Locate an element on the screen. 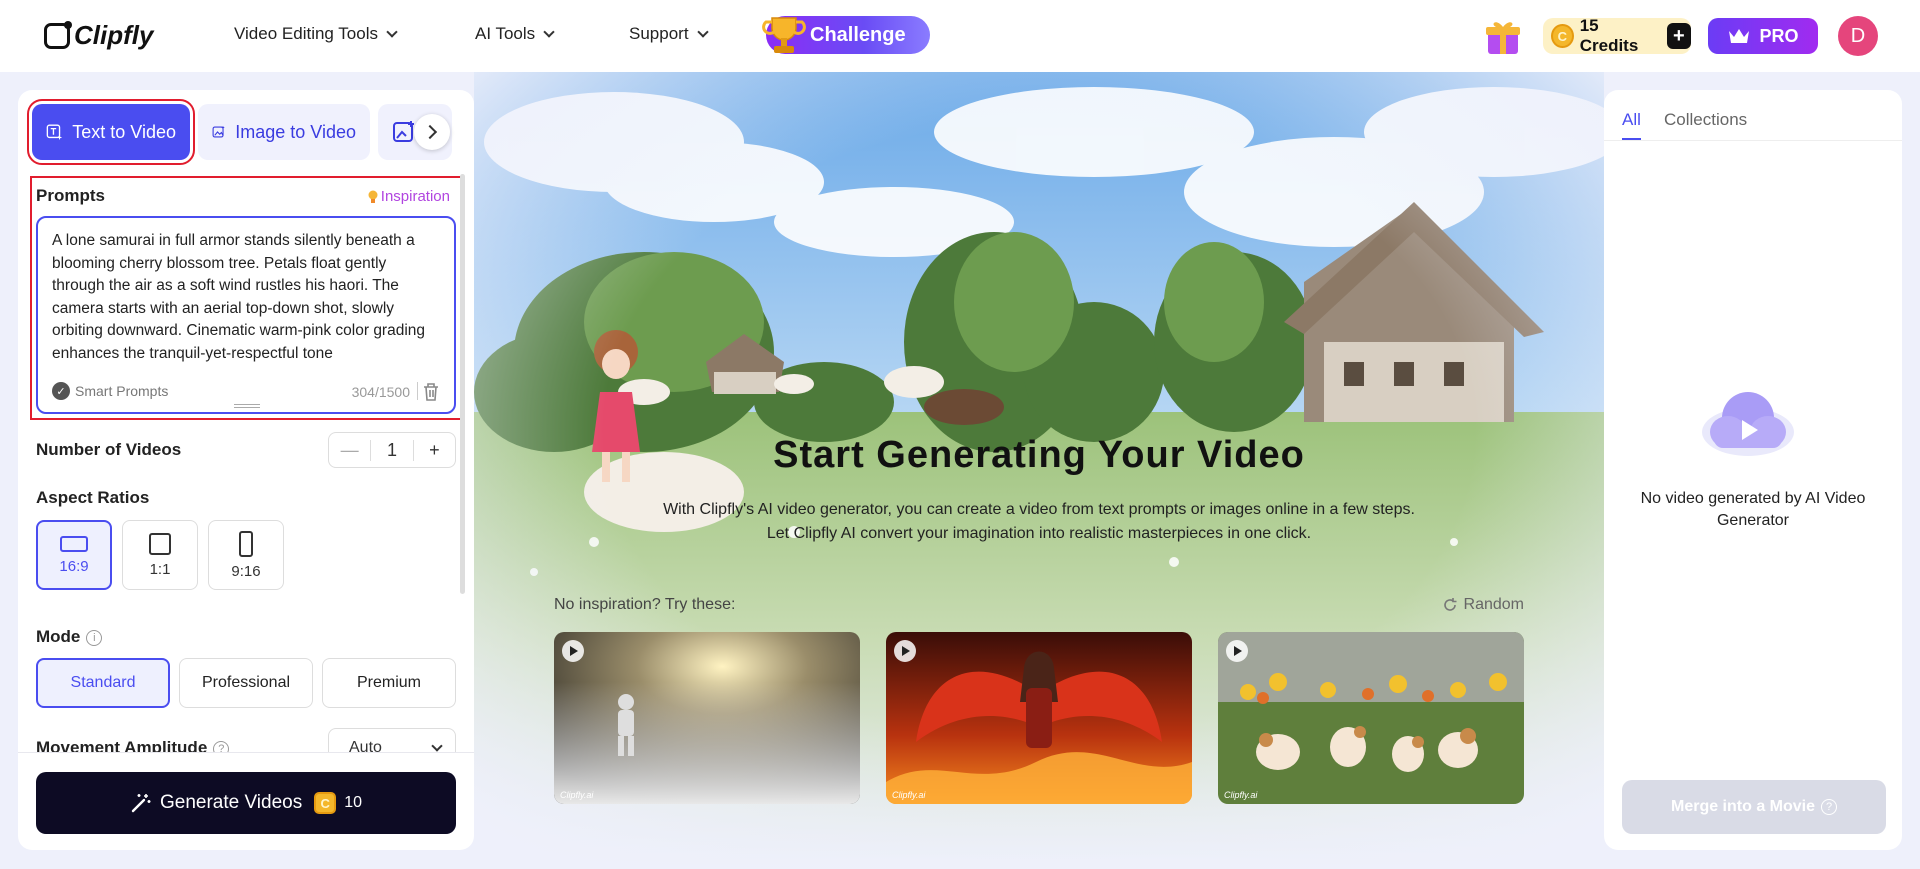 The width and height of the screenshot is (1920, 869). generate-videos-button: Generate Videos C 10 is located at coordinates (246, 803).